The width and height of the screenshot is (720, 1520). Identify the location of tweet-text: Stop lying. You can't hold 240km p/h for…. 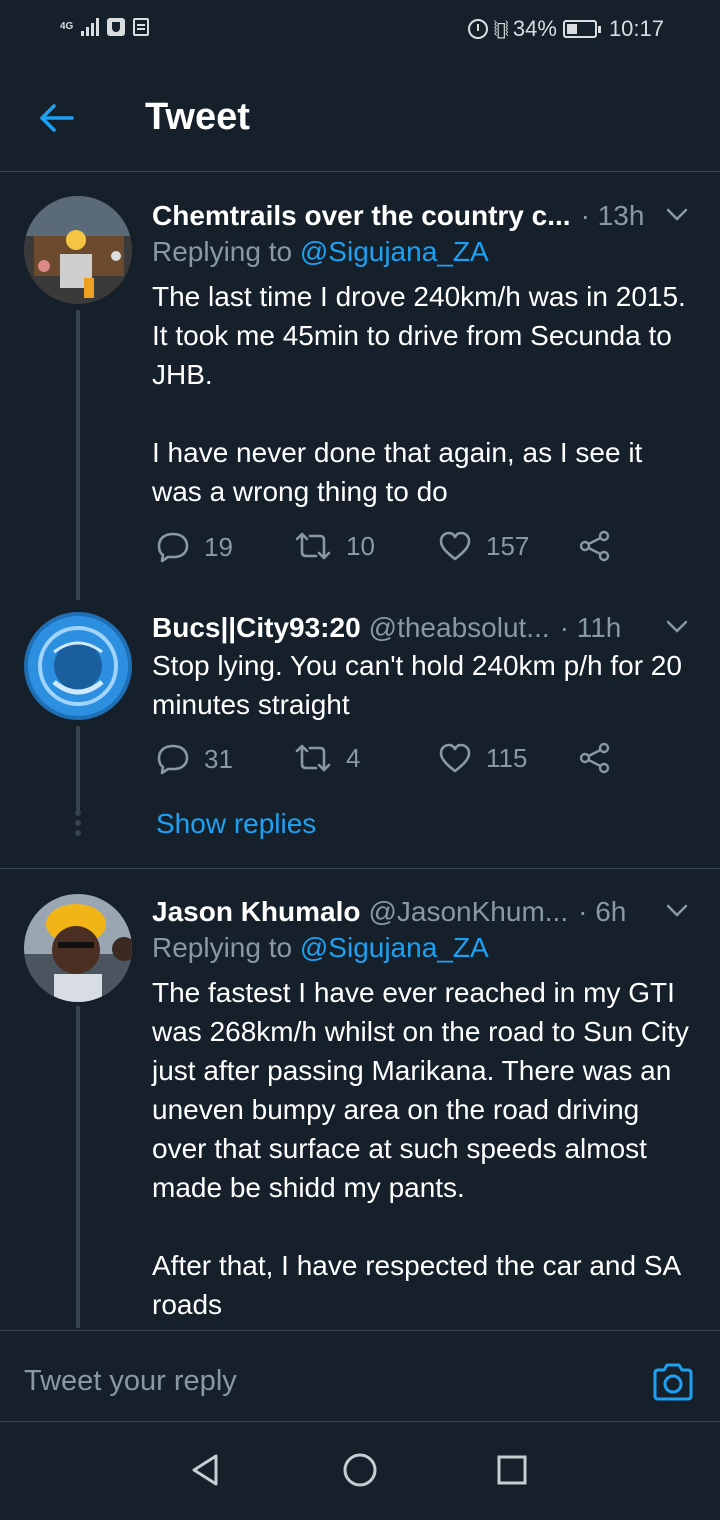
(417, 685).